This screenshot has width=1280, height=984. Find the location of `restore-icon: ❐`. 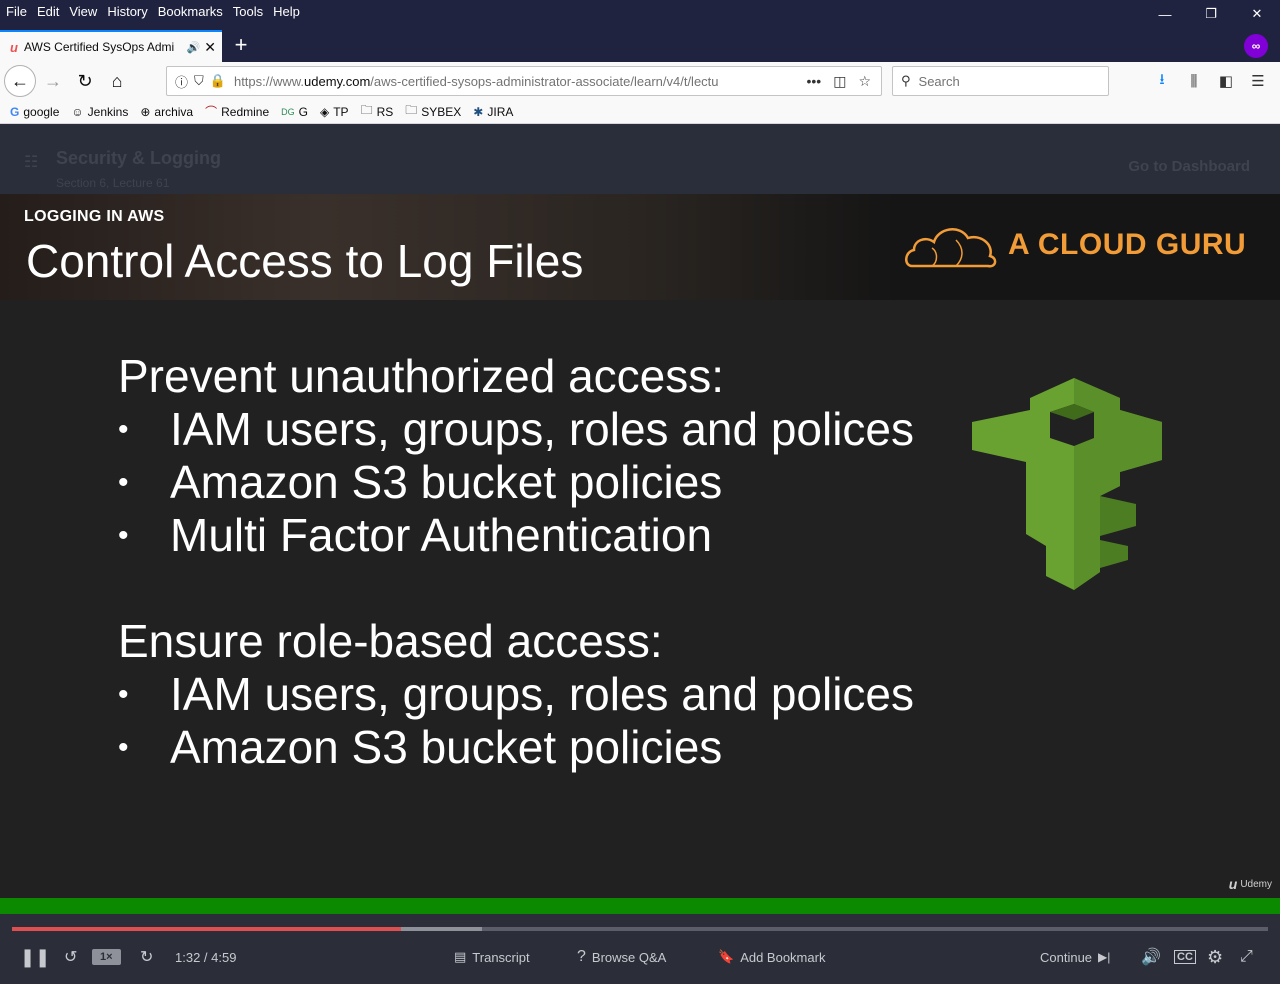

restore-icon: ❐ is located at coordinates (1211, 14).